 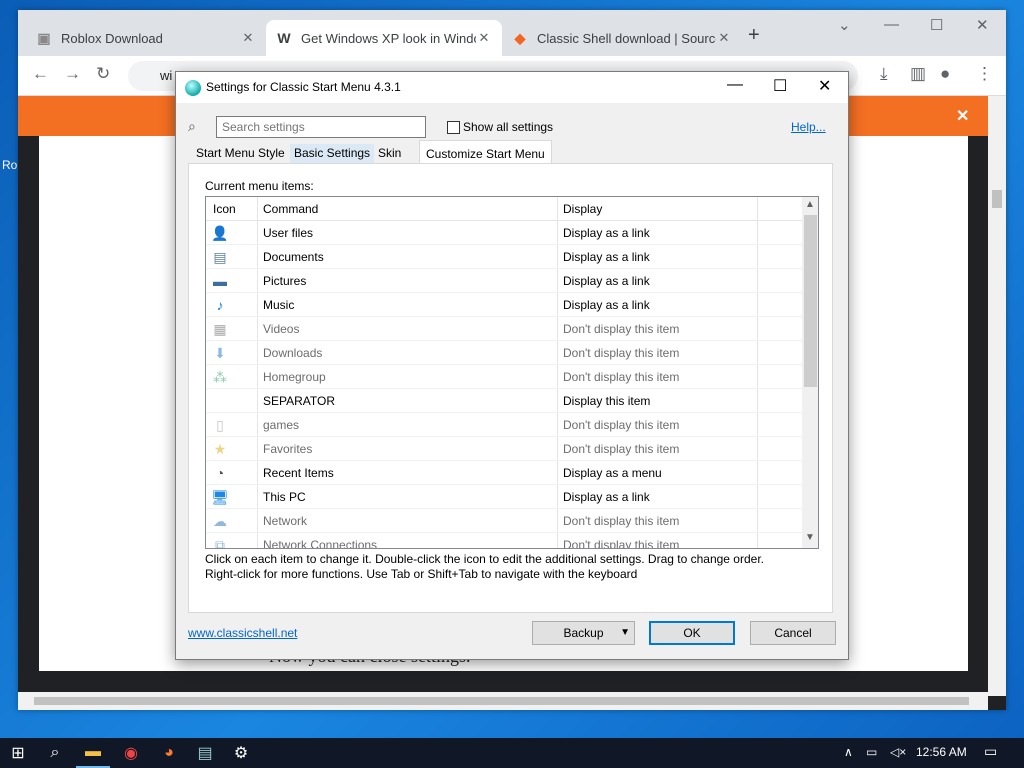 I want to click on item-display: Display this item, so click(x=607, y=401).